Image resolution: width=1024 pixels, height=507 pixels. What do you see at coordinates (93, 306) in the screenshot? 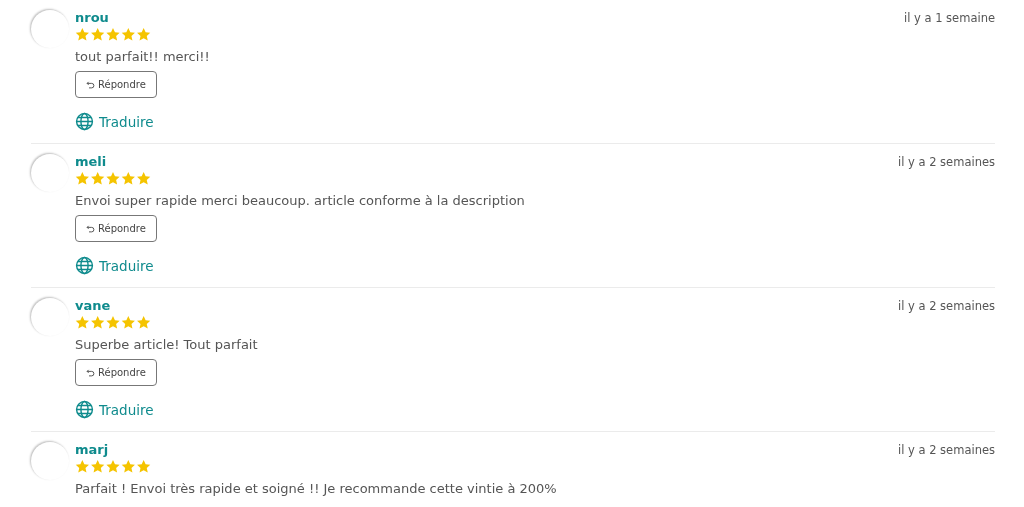
I see `reviewer-name: vane` at bounding box center [93, 306].